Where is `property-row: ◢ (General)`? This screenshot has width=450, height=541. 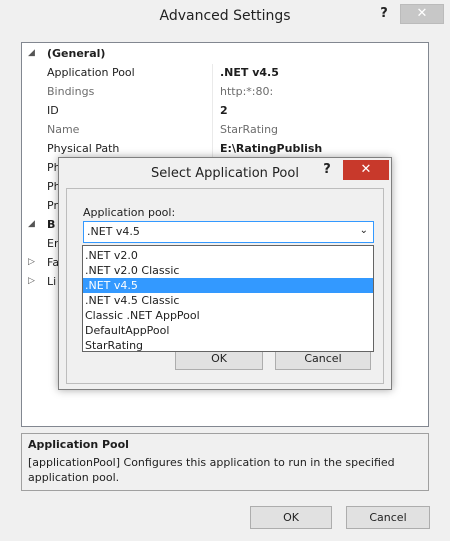
property-row: ◢ (General) is located at coordinates (225, 54).